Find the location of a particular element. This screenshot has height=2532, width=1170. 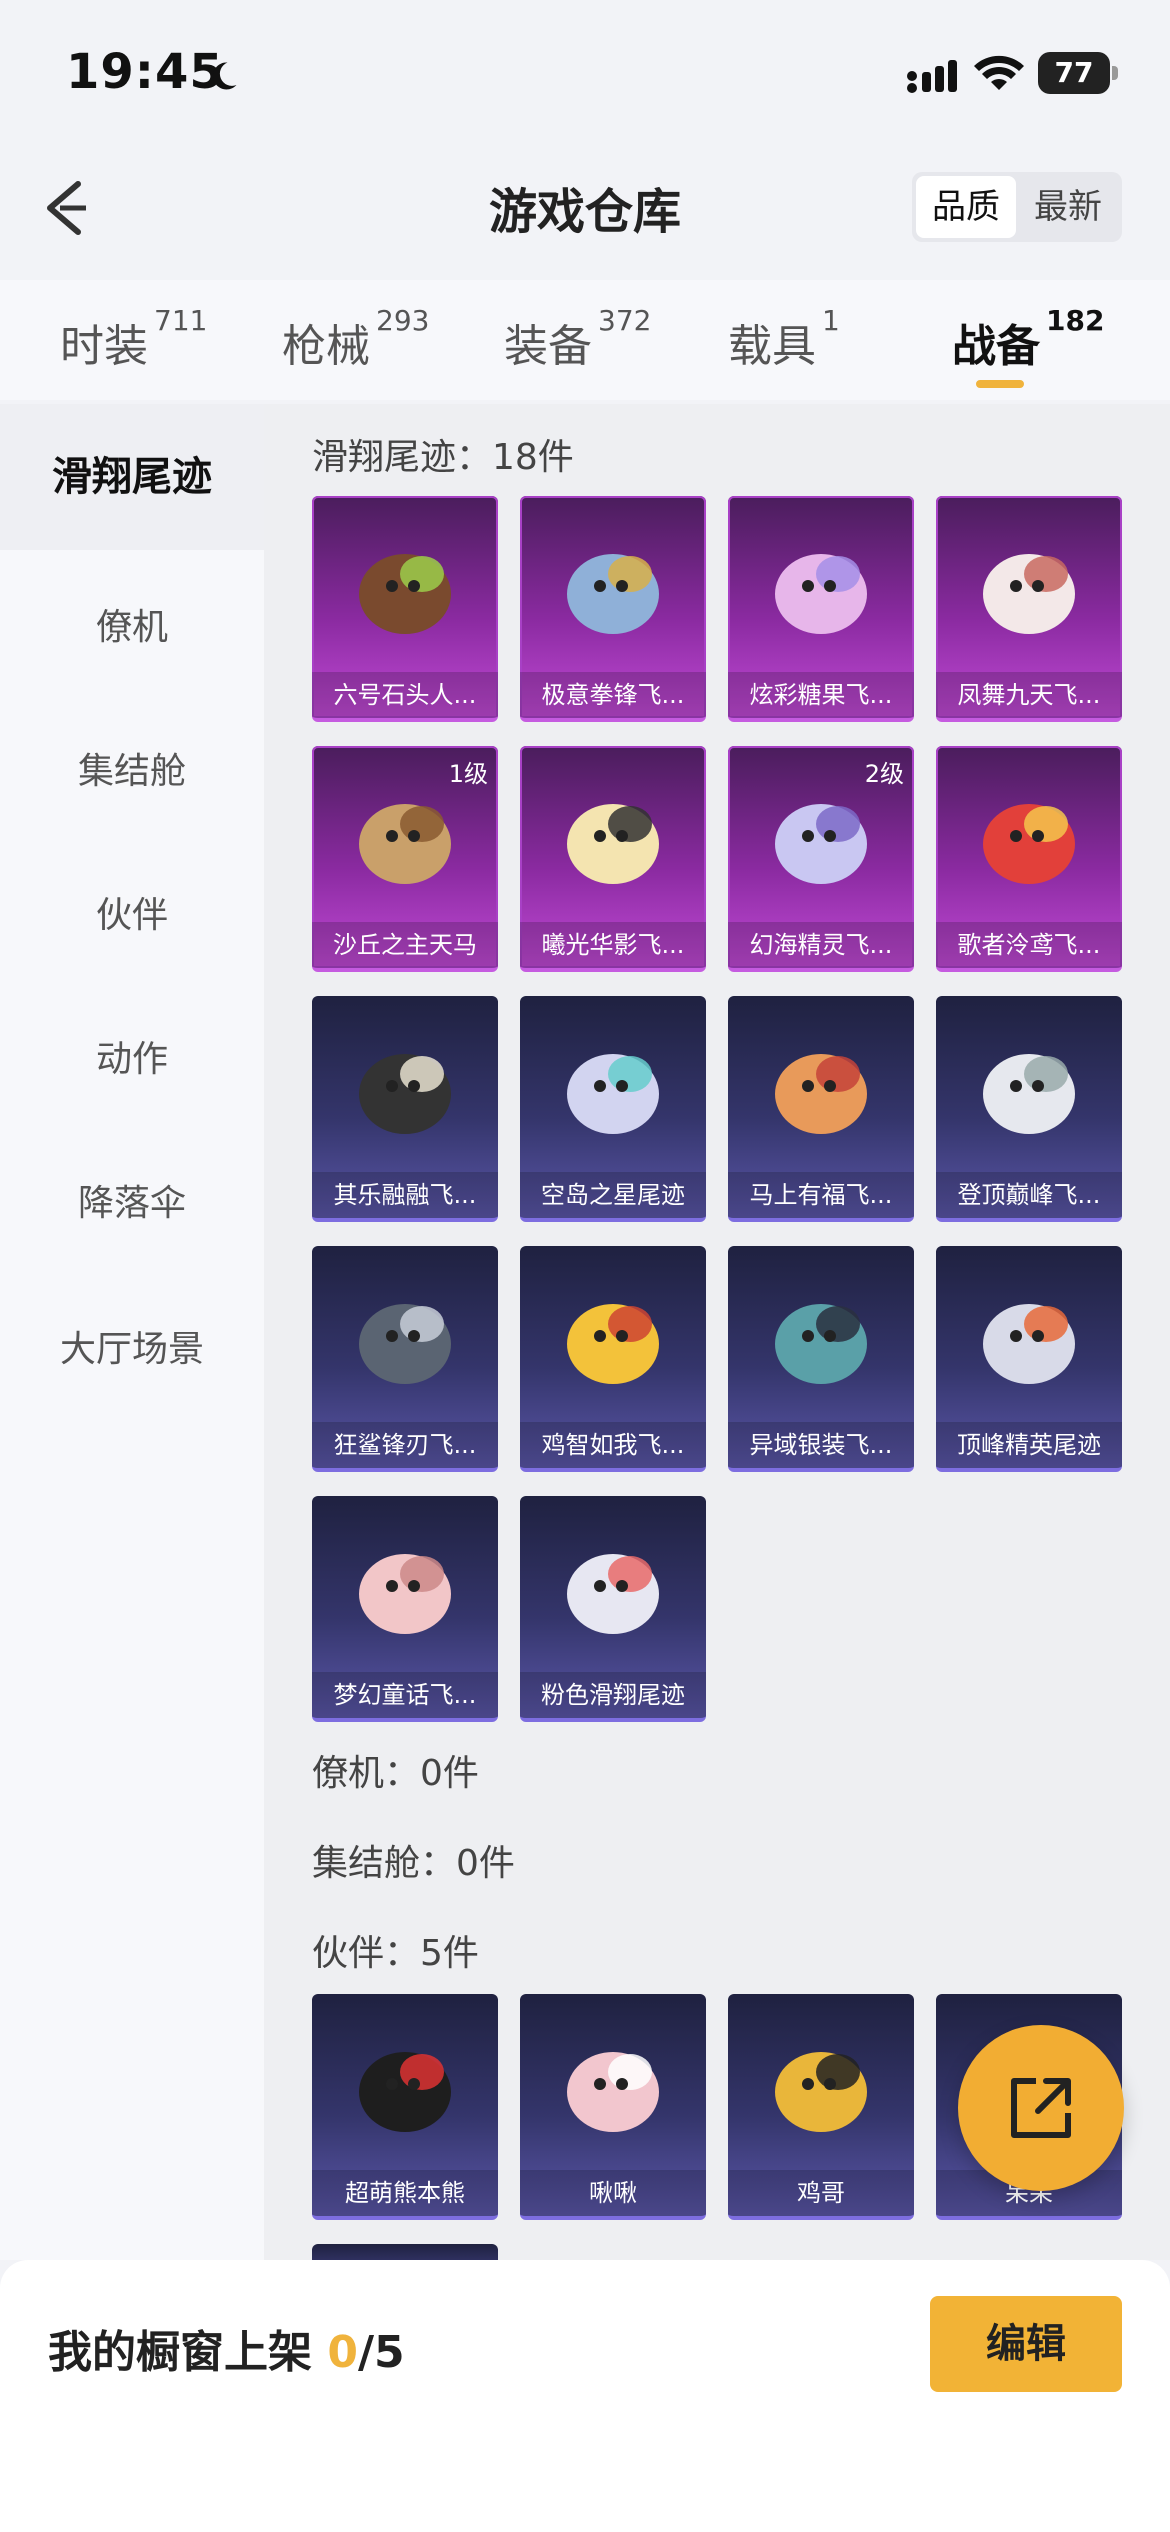

section-title-glide: 滑翔尾迹：18件 is located at coordinates (443, 457).